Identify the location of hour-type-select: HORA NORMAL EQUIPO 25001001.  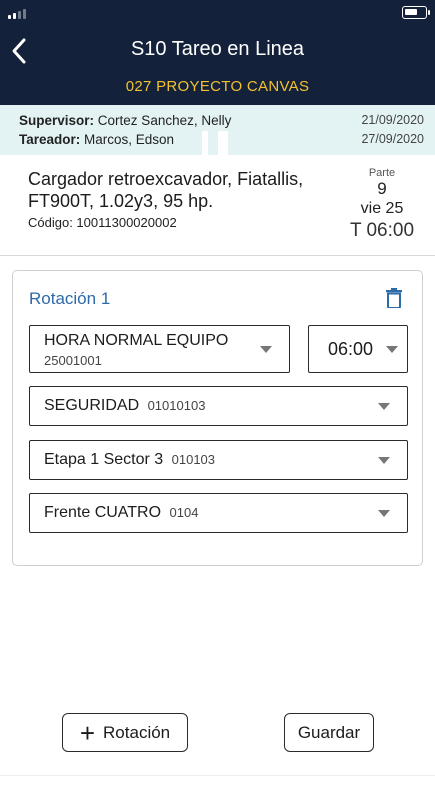
(159, 349).